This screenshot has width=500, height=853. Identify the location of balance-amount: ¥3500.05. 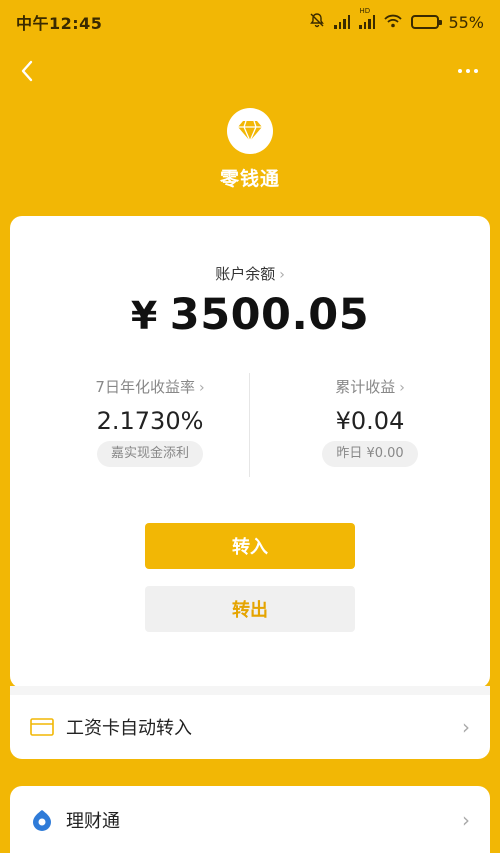
(250, 315).